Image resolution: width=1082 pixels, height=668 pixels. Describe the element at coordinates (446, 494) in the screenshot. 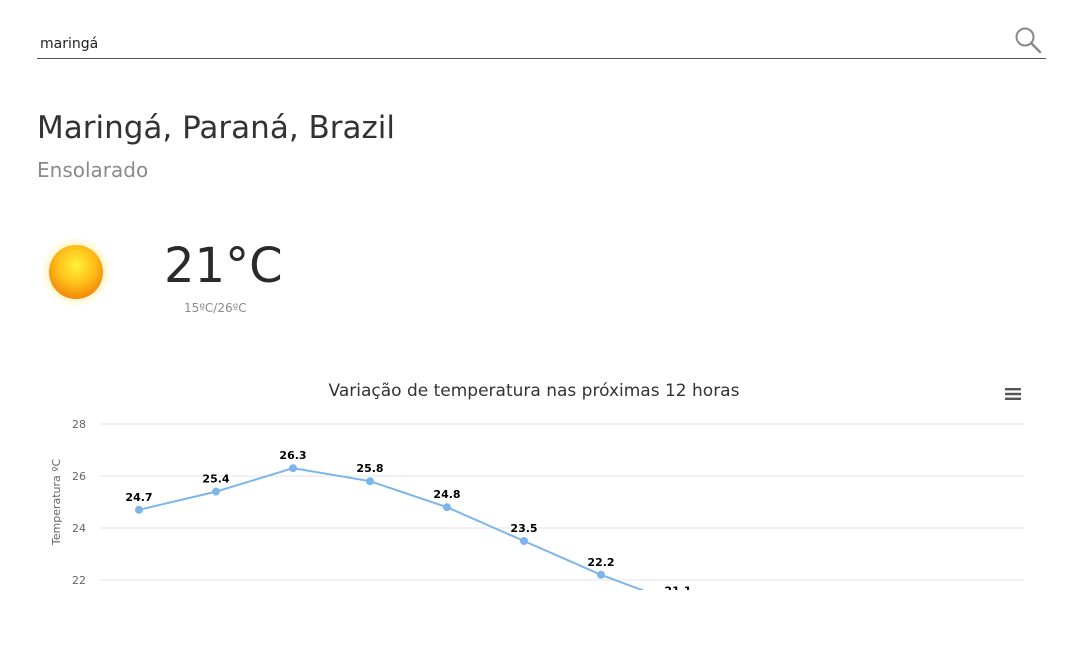

I see `data-label: 24.8` at that location.